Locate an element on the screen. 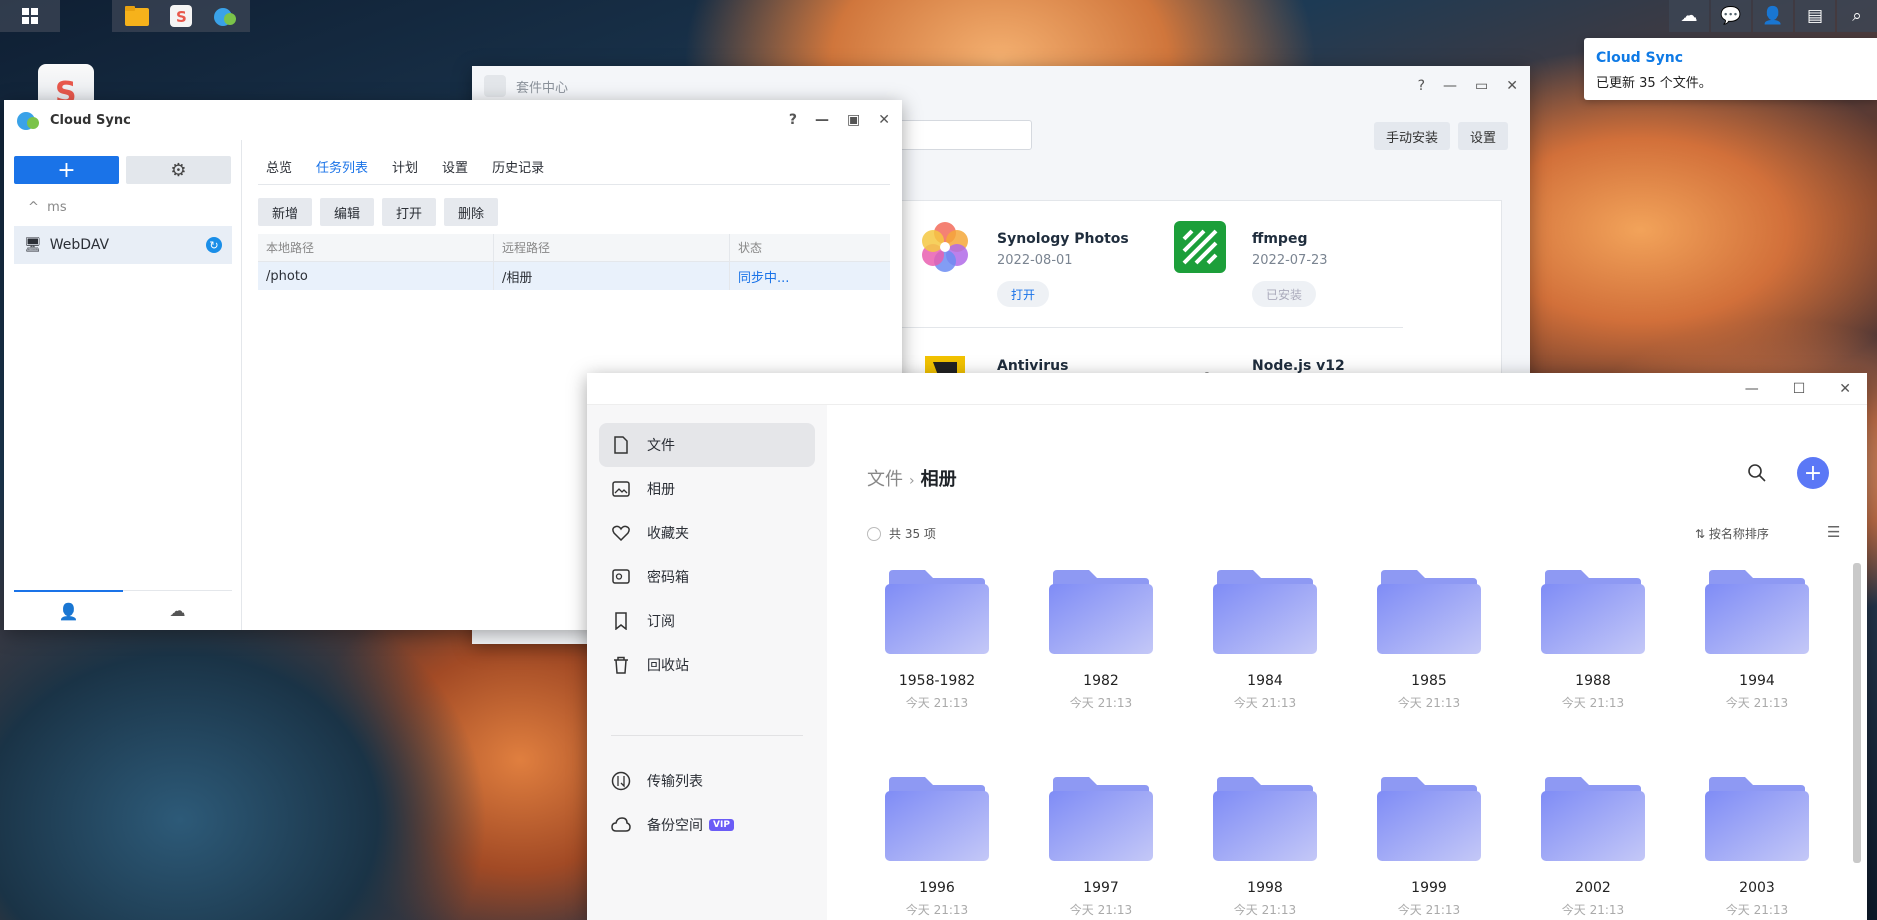  add-connection-button: + is located at coordinates (66, 170).